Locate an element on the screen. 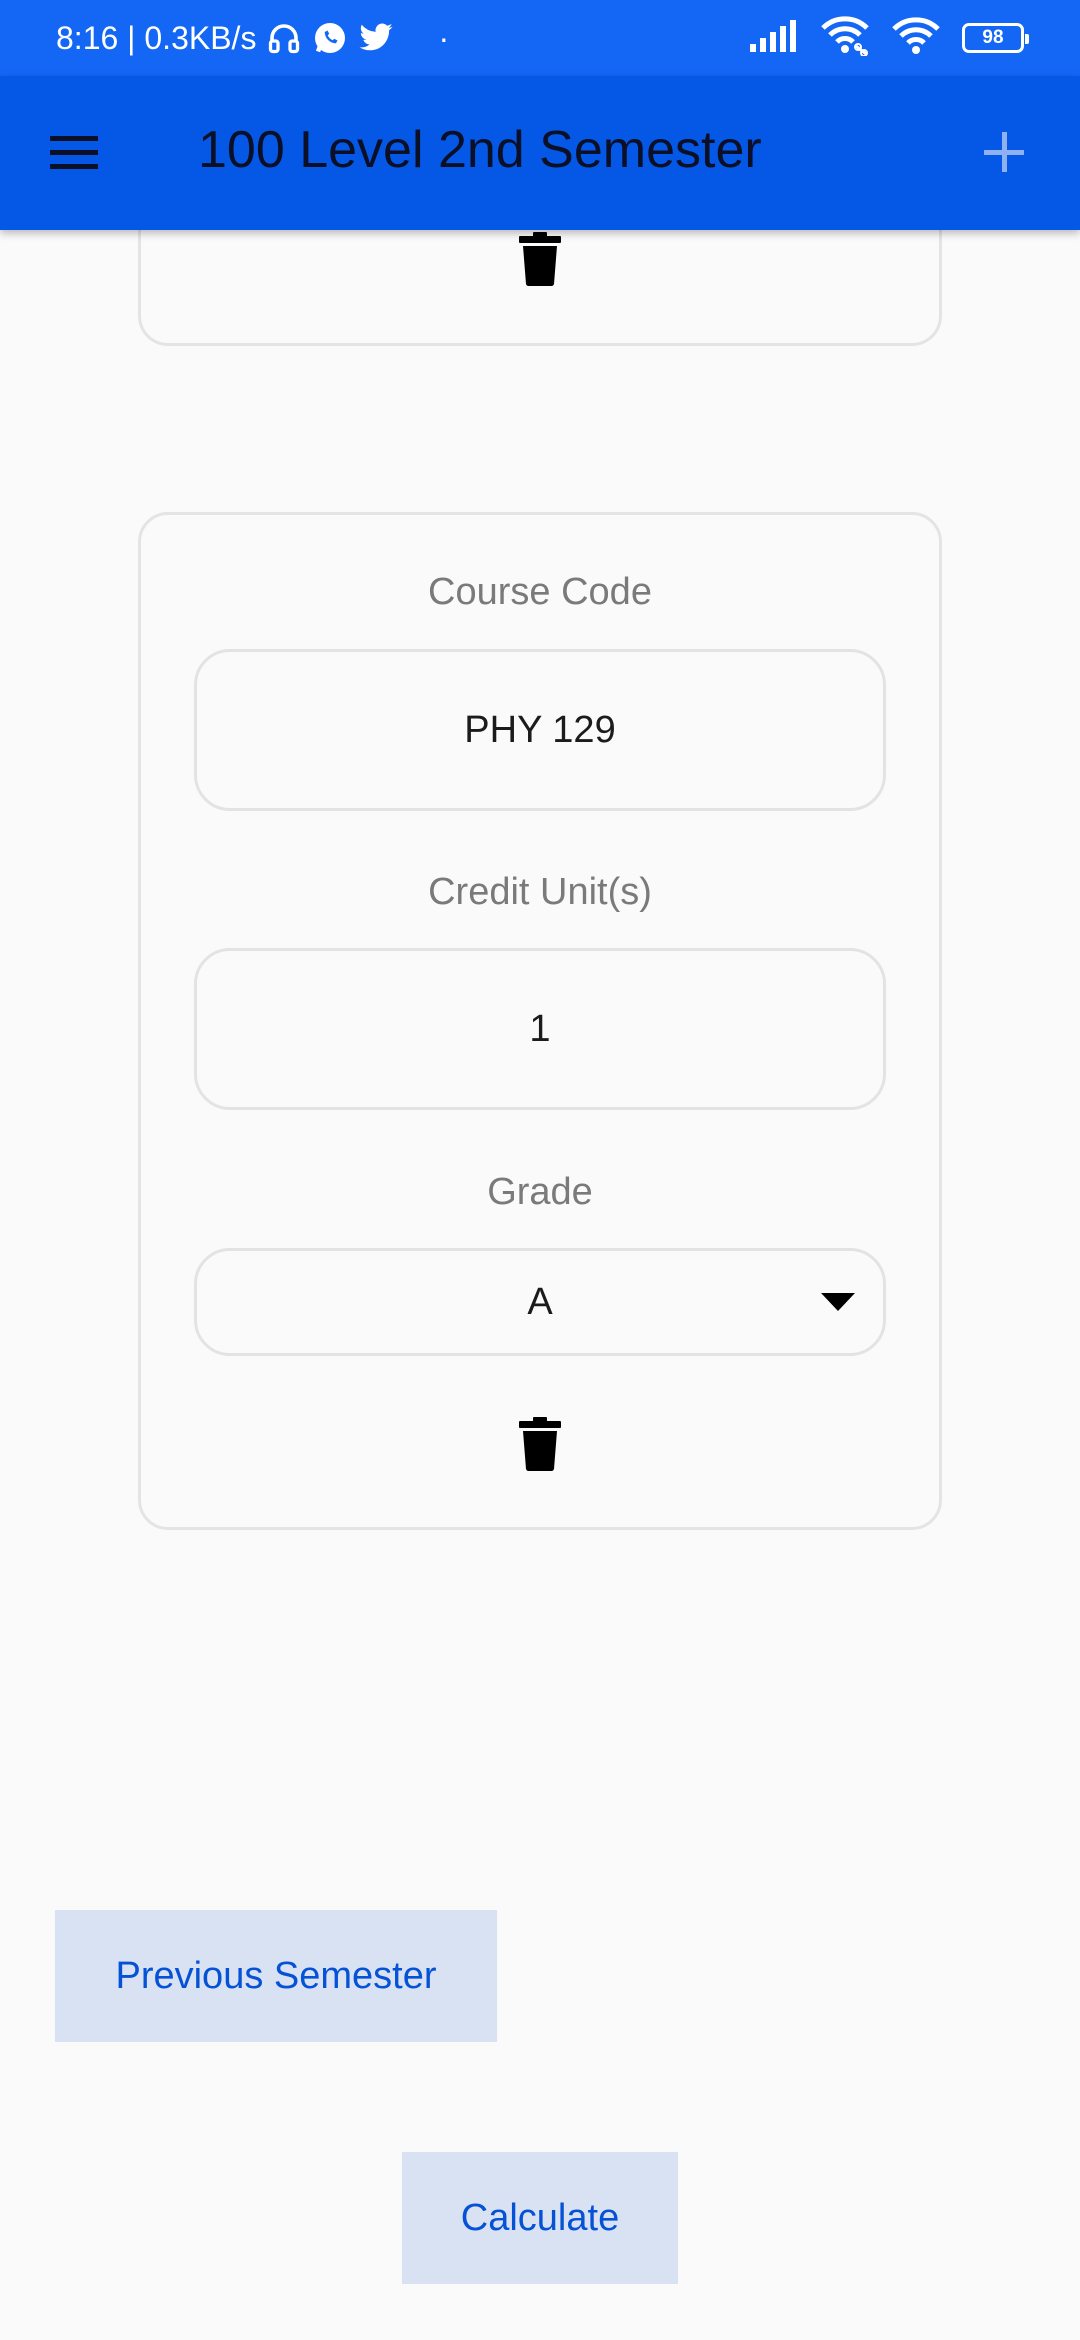 The height and width of the screenshot is (2340, 1080). previous-semester-button: Previous Semester is located at coordinates (276, 1976).